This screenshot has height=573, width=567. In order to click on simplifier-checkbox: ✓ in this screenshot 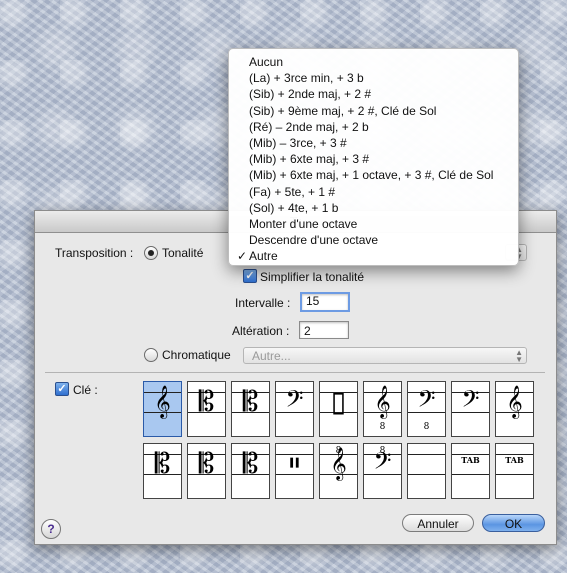, I will do `click(250, 276)`.